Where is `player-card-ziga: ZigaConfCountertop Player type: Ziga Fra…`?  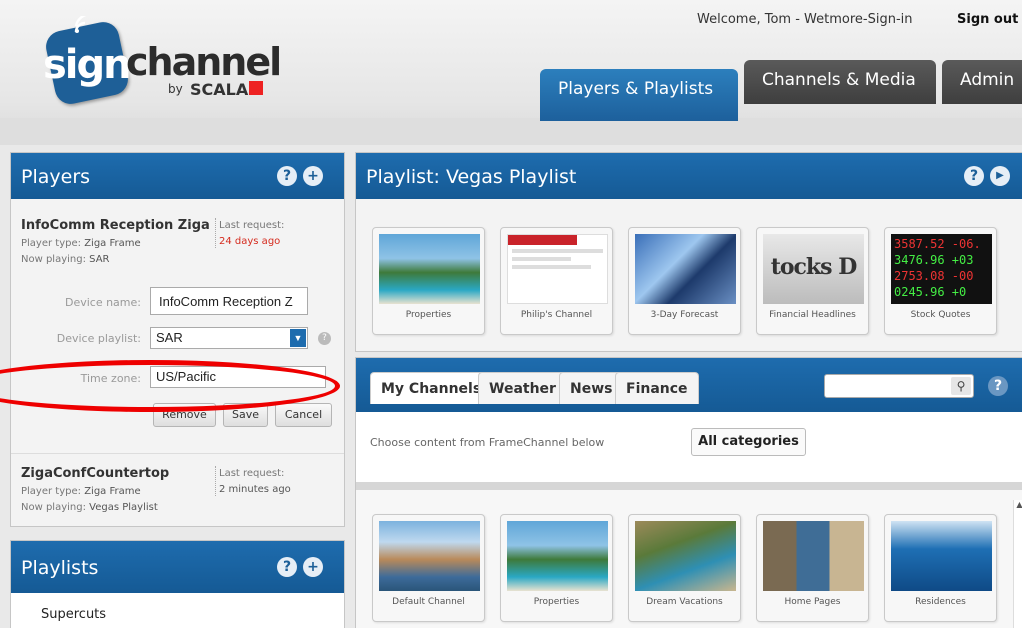
player-card-ziga: ZigaConfCountertop Player type: Ziga Fra… is located at coordinates (177, 489).